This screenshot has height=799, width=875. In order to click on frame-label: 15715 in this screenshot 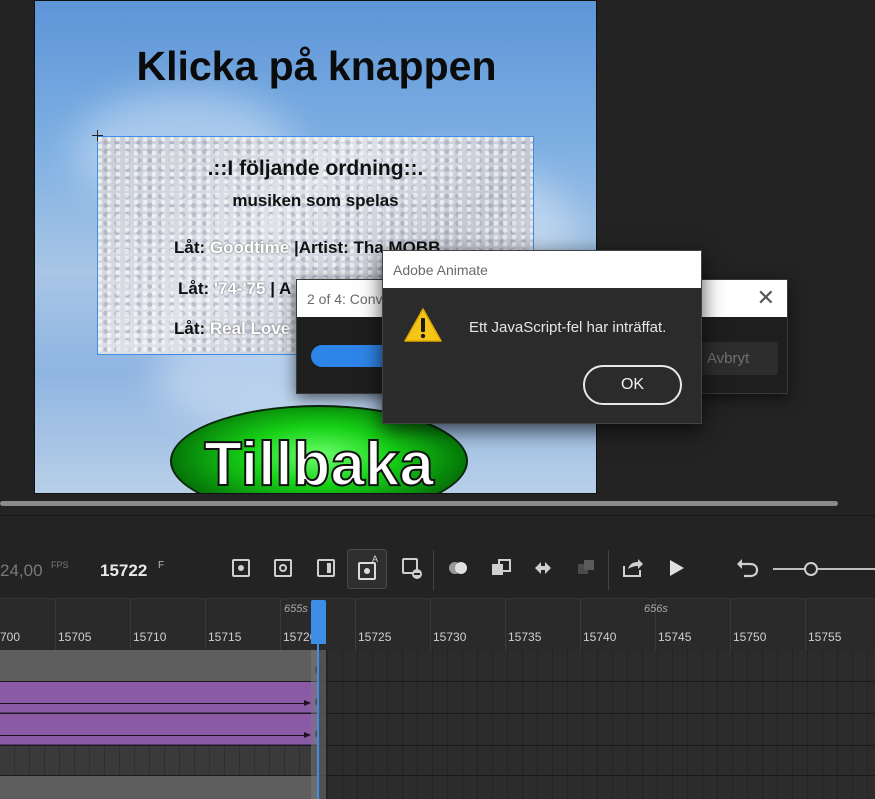, I will do `click(225, 637)`.